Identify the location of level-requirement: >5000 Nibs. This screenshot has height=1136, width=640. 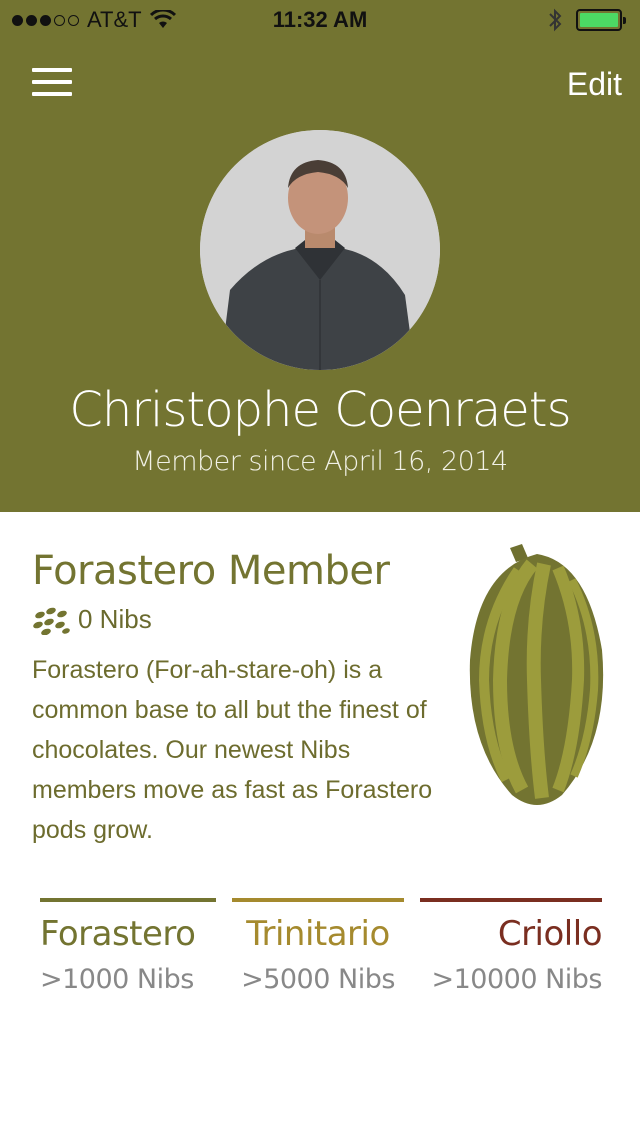
(318, 979).